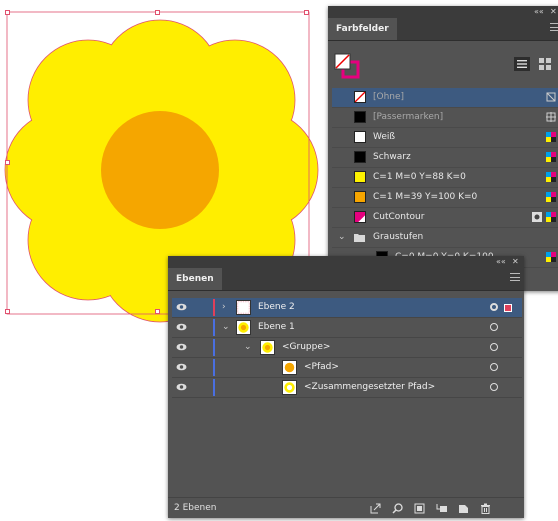  I want to click on swatch-group-row: ⌄ Graustufen, so click(445, 238).